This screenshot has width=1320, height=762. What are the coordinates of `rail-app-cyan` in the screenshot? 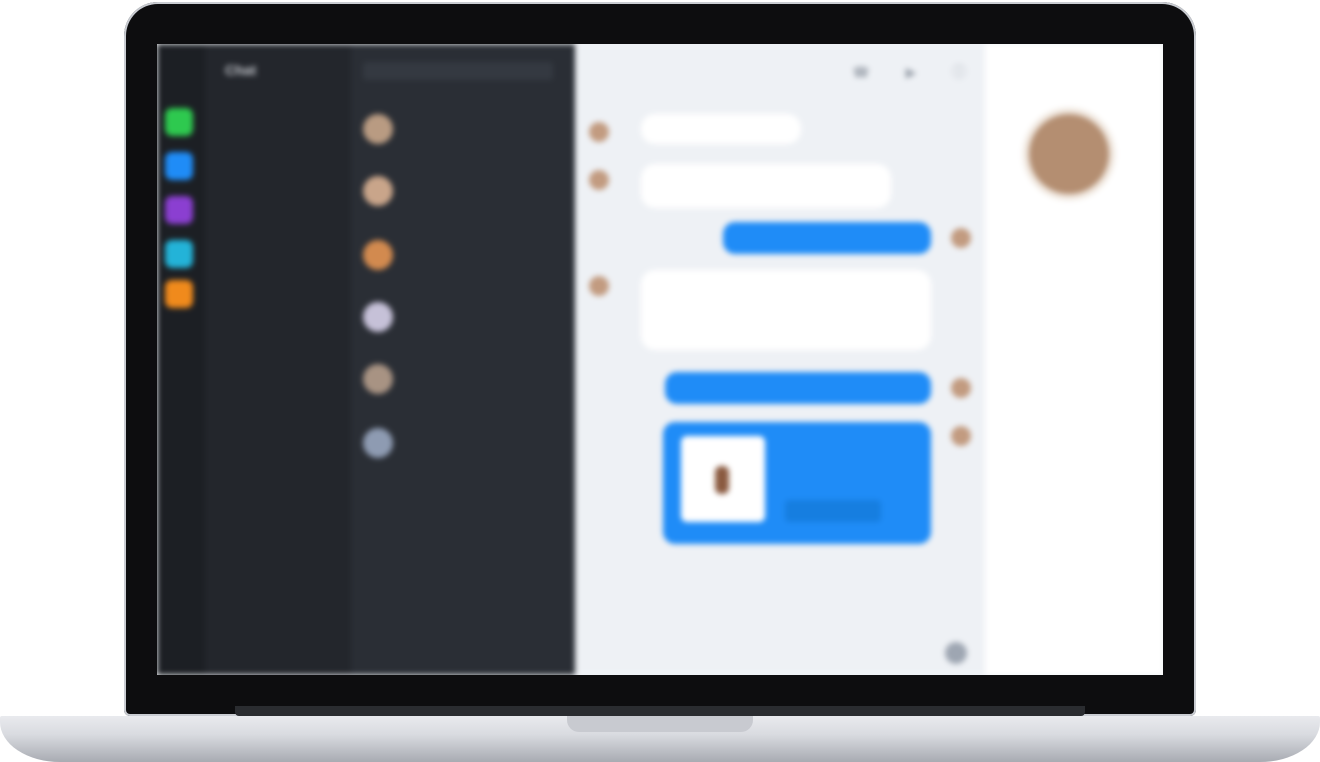 It's located at (179, 254).